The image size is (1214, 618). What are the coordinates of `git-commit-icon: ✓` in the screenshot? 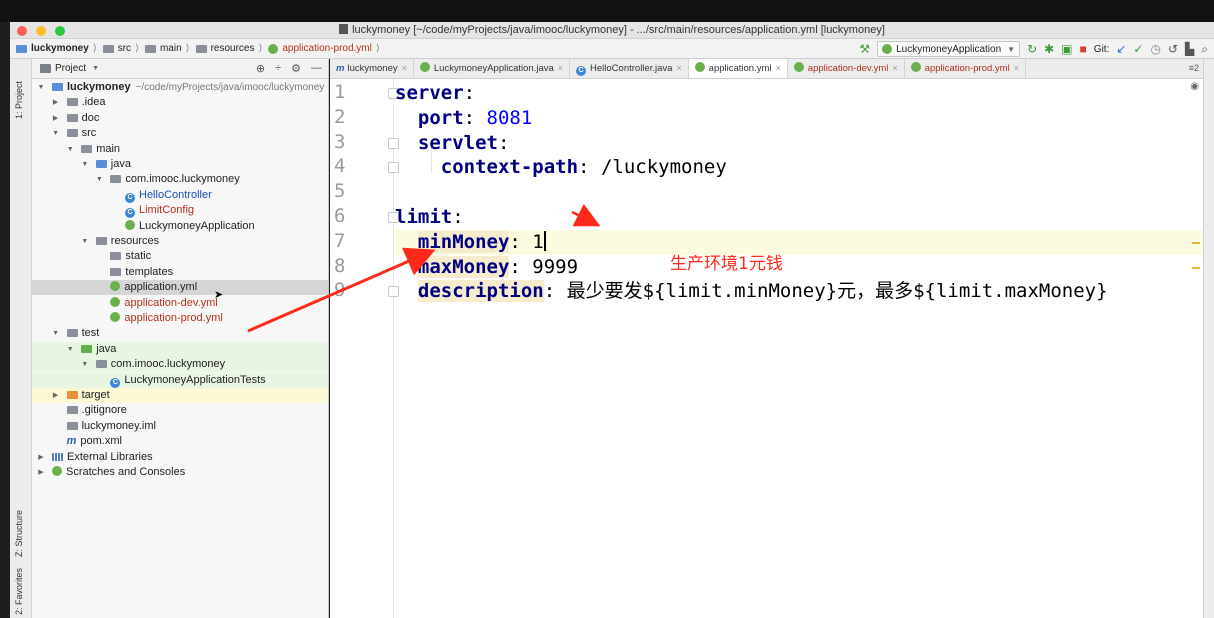 It's located at (1138, 49).